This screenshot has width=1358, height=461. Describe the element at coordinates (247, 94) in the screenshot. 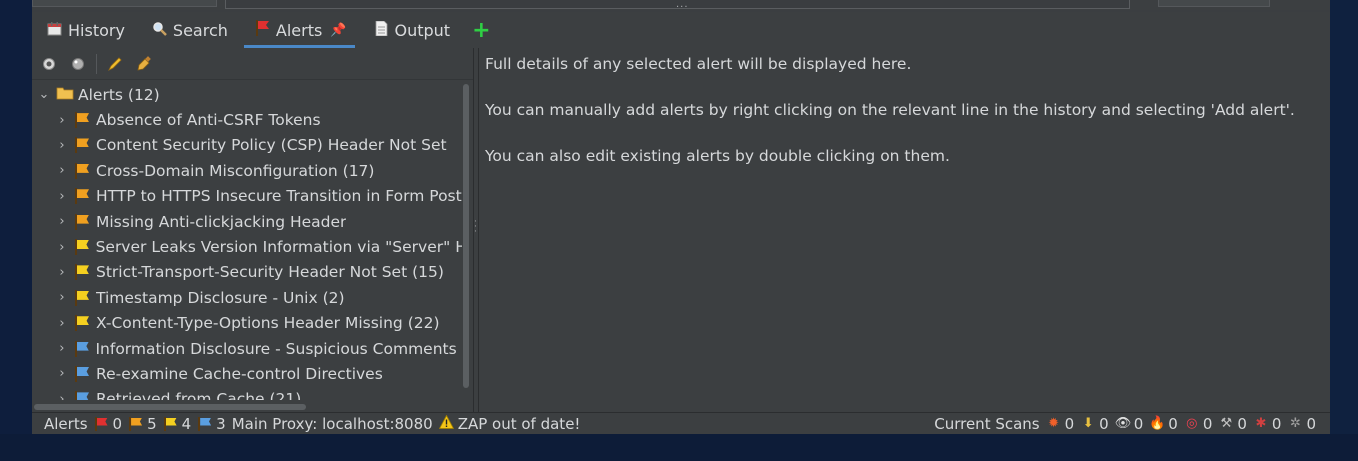

I see `tree-root-alerts: ⌄ Alerts (12)` at that location.